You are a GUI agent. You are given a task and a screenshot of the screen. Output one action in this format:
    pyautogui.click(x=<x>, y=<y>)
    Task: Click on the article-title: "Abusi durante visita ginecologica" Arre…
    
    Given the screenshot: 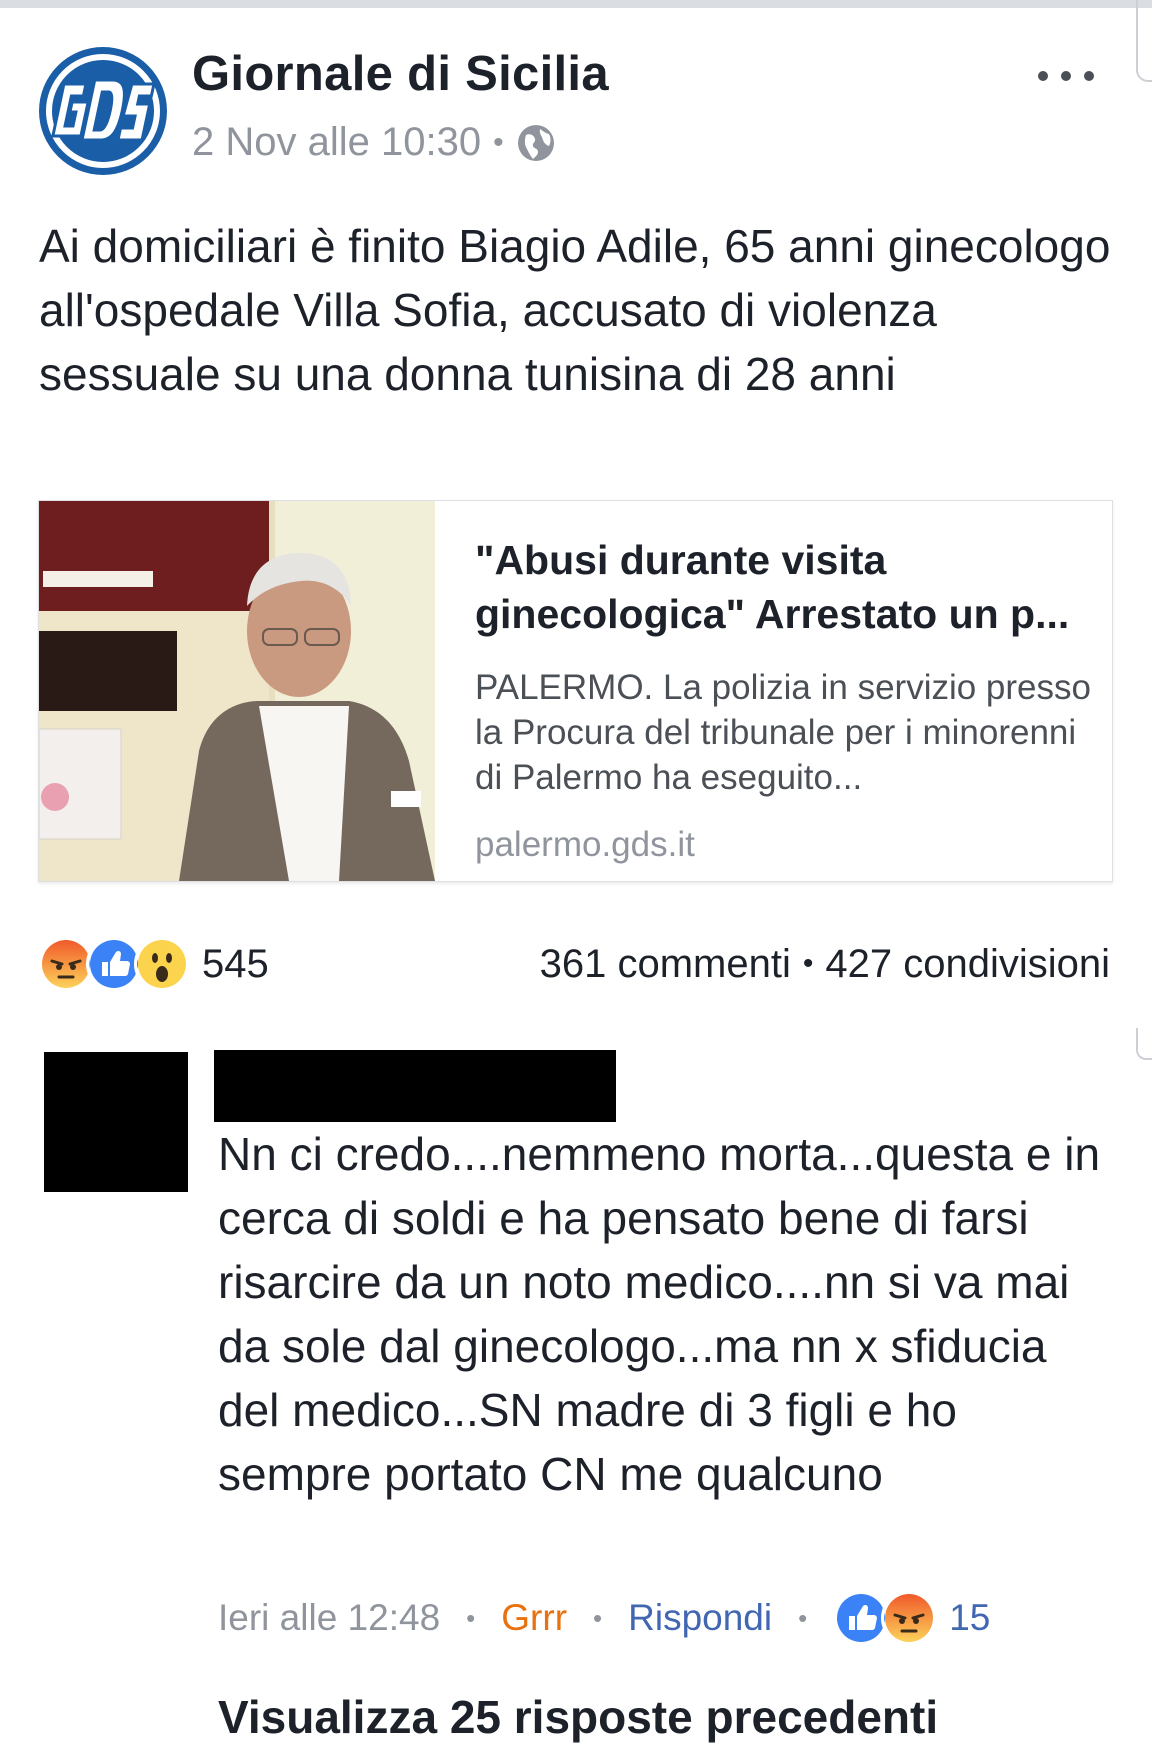 What is the action you would take?
    pyautogui.click(x=785, y=587)
    